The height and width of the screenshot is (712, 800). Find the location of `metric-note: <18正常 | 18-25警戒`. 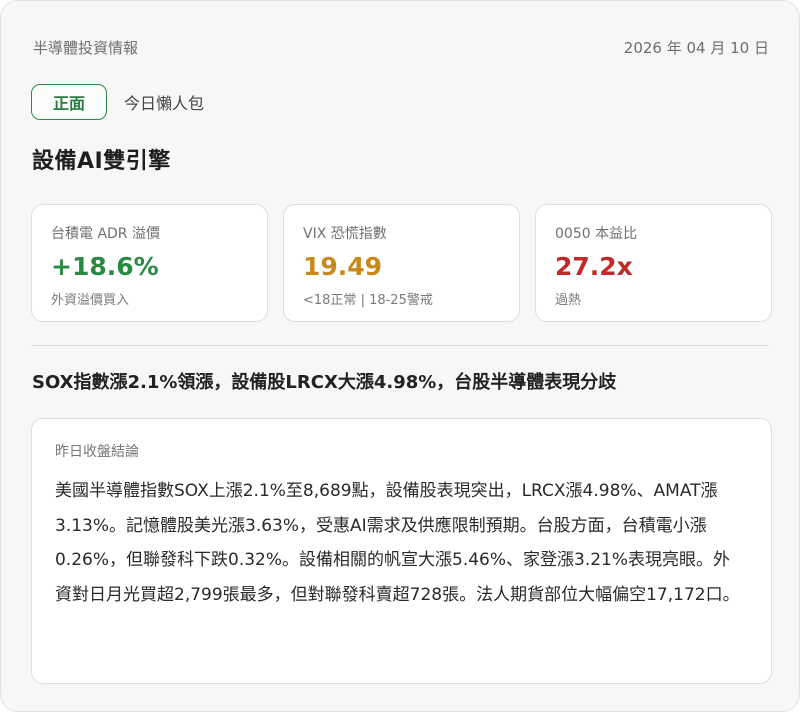

metric-note: <18正常 | 18-25警戒 is located at coordinates (368, 300).